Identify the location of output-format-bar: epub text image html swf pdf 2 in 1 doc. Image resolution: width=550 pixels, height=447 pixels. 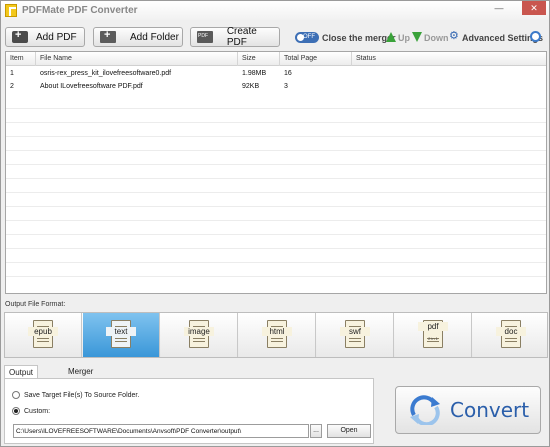
(276, 335).